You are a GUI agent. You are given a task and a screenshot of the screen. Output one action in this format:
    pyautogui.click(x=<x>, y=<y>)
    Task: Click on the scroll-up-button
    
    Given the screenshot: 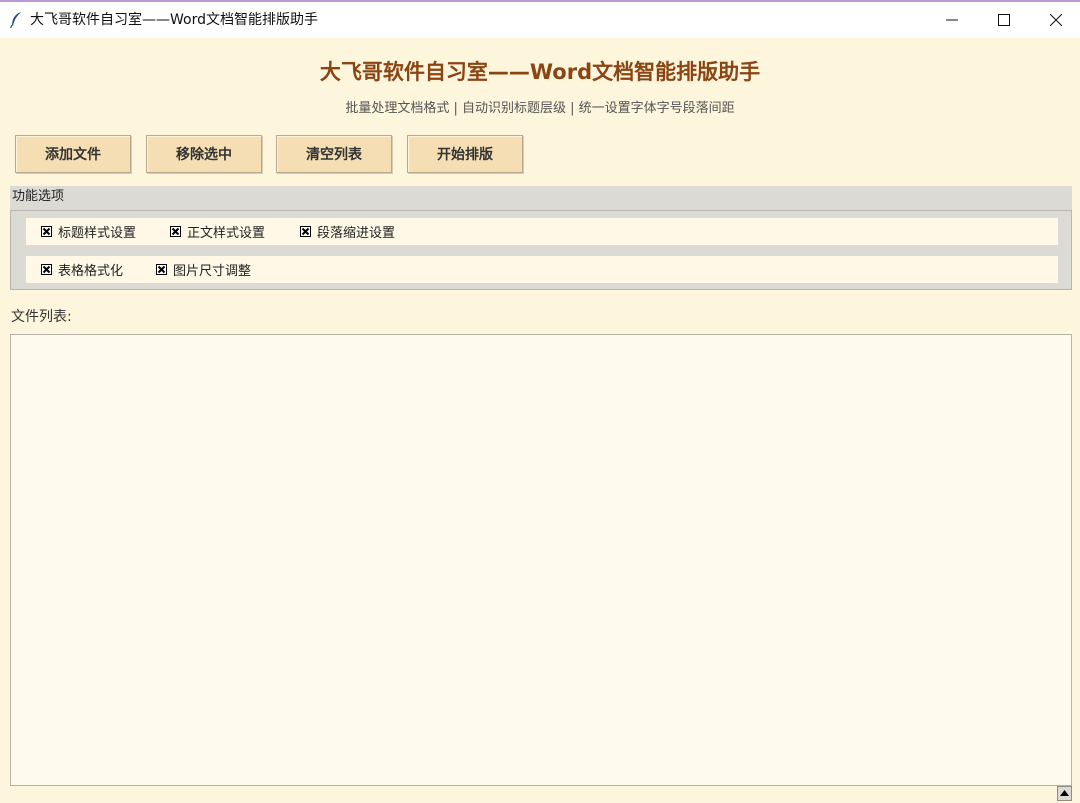 What is the action you would take?
    pyautogui.click(x=1064, y=793)
    